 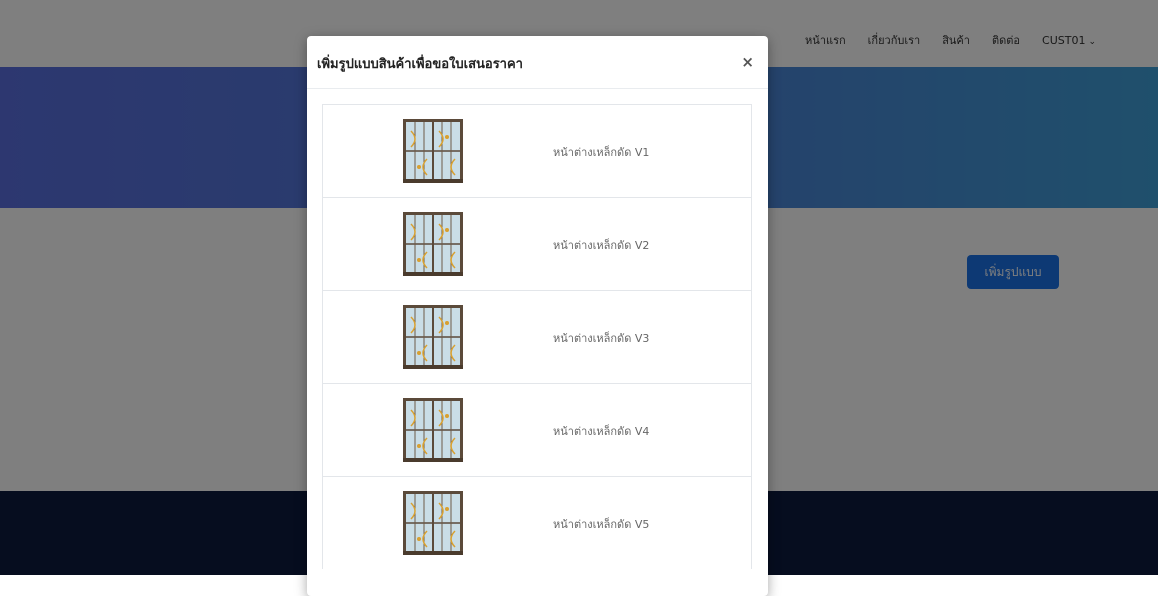 What do you see at coordinates (537, 150) in the screenshot?
I see `list-item: หน้าต่างเหล็กดัด V1` at bounding box center [537, 150].